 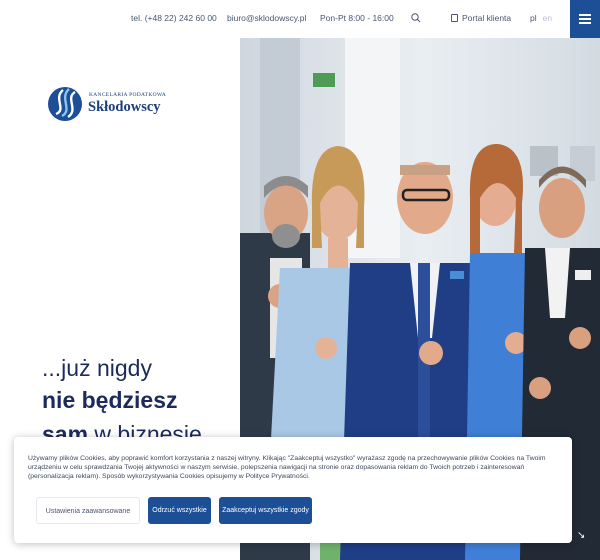 I want to click on client-portal-link: Portal klienta, so click(x=481, y=18).